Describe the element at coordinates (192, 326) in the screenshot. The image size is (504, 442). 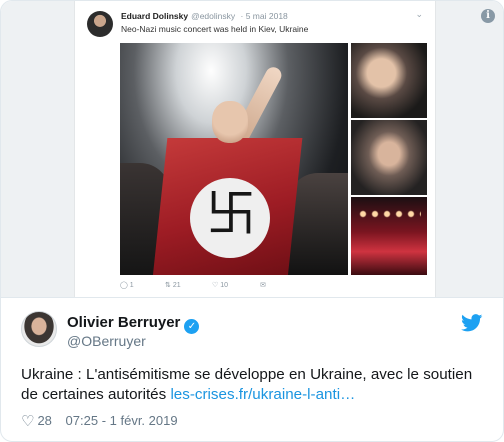
I see `verified-icon: ✓` at that location.